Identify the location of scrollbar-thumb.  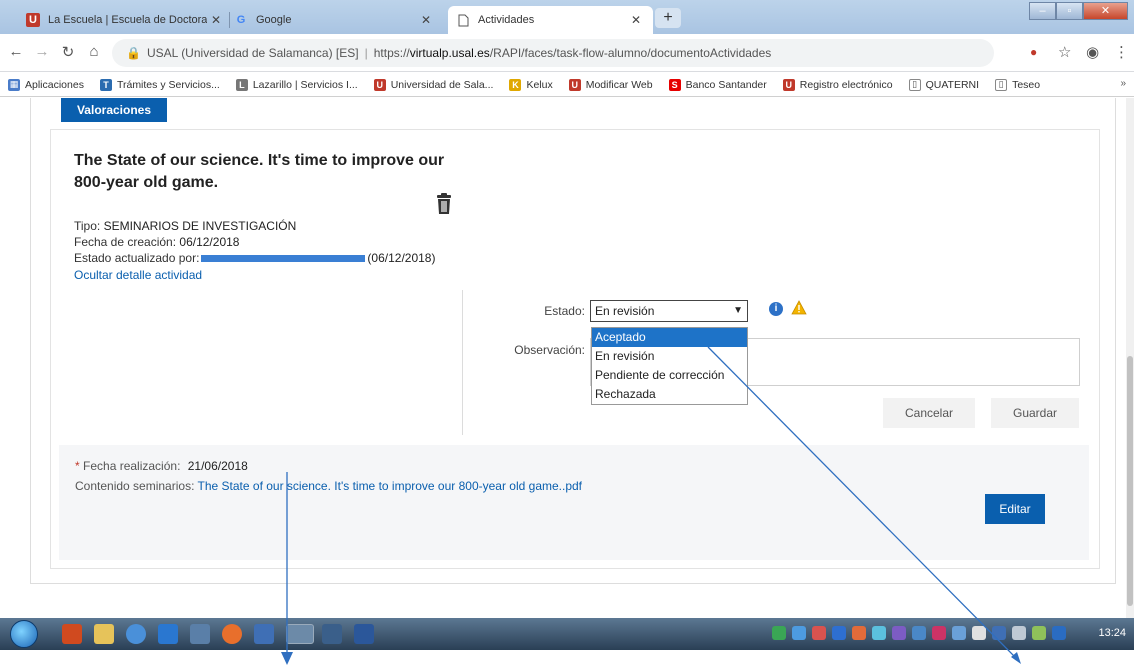
(1130, 481).